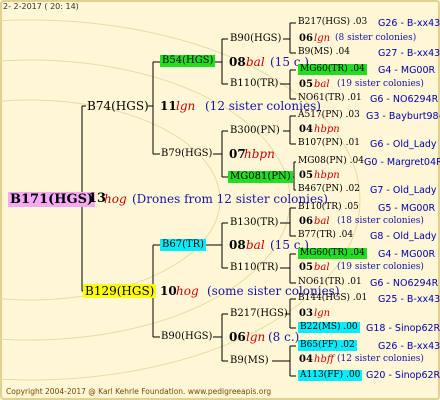 Image resolution: width=440 pixels, height=400 pixels. I want to click on g4-node-id: MG08(PN) .04, so click(331, 161).